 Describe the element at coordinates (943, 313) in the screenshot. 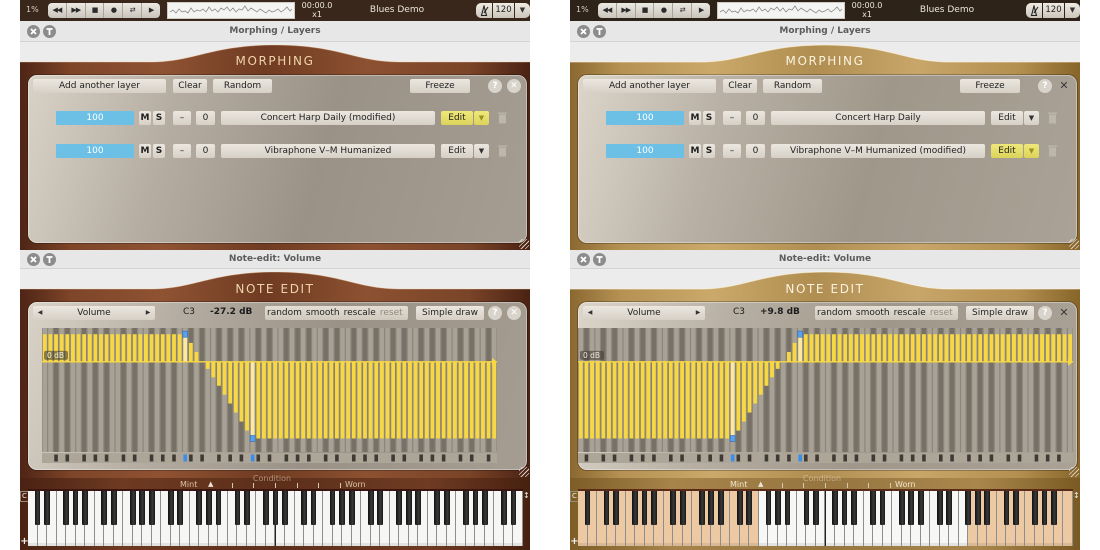

I see `reset-button: reset` at that location.